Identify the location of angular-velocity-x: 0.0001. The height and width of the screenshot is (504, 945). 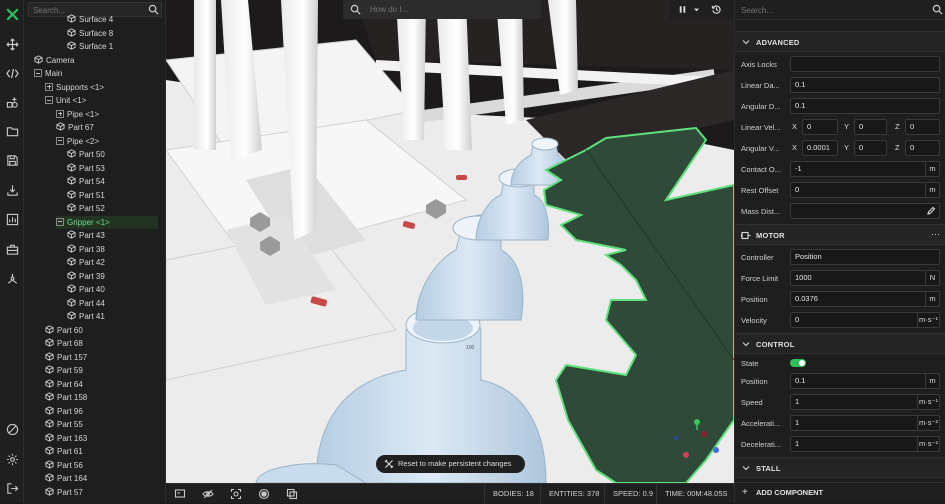
(820, 148).